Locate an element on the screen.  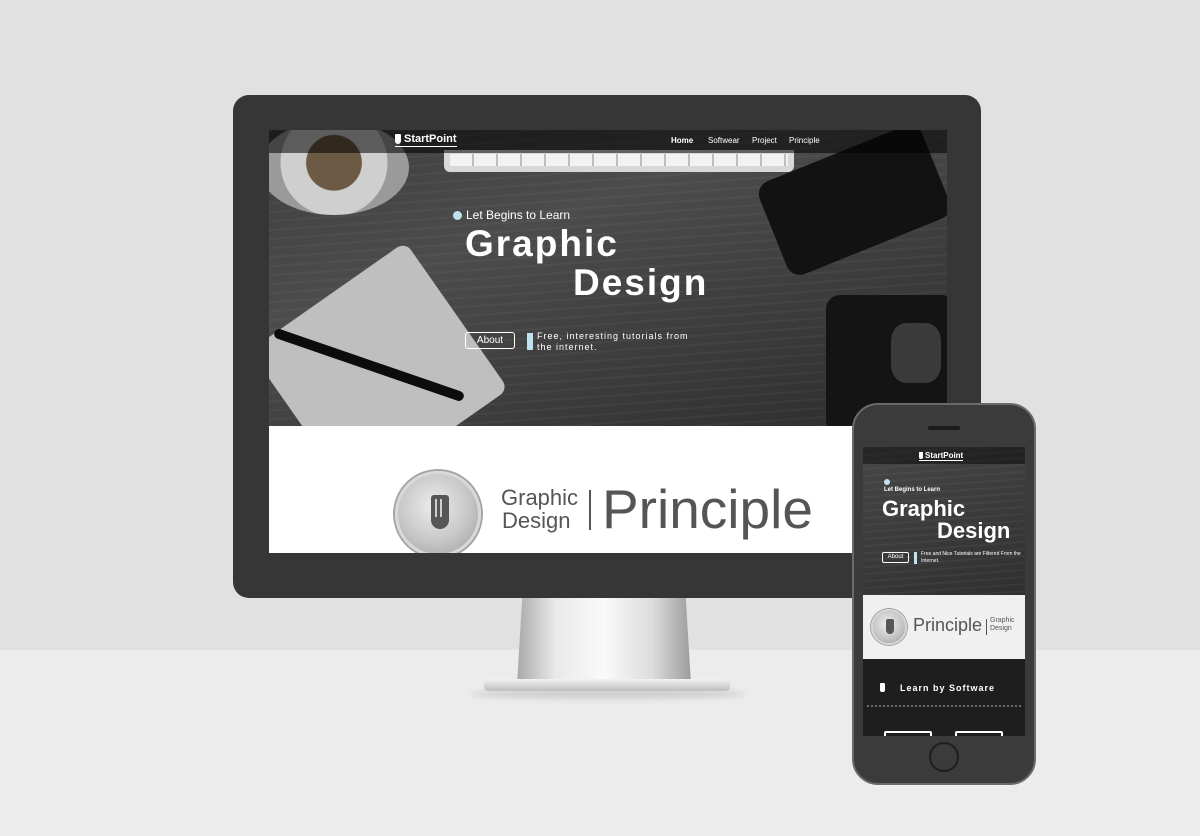
keyboard-photo is located at coordinates (619, 161).